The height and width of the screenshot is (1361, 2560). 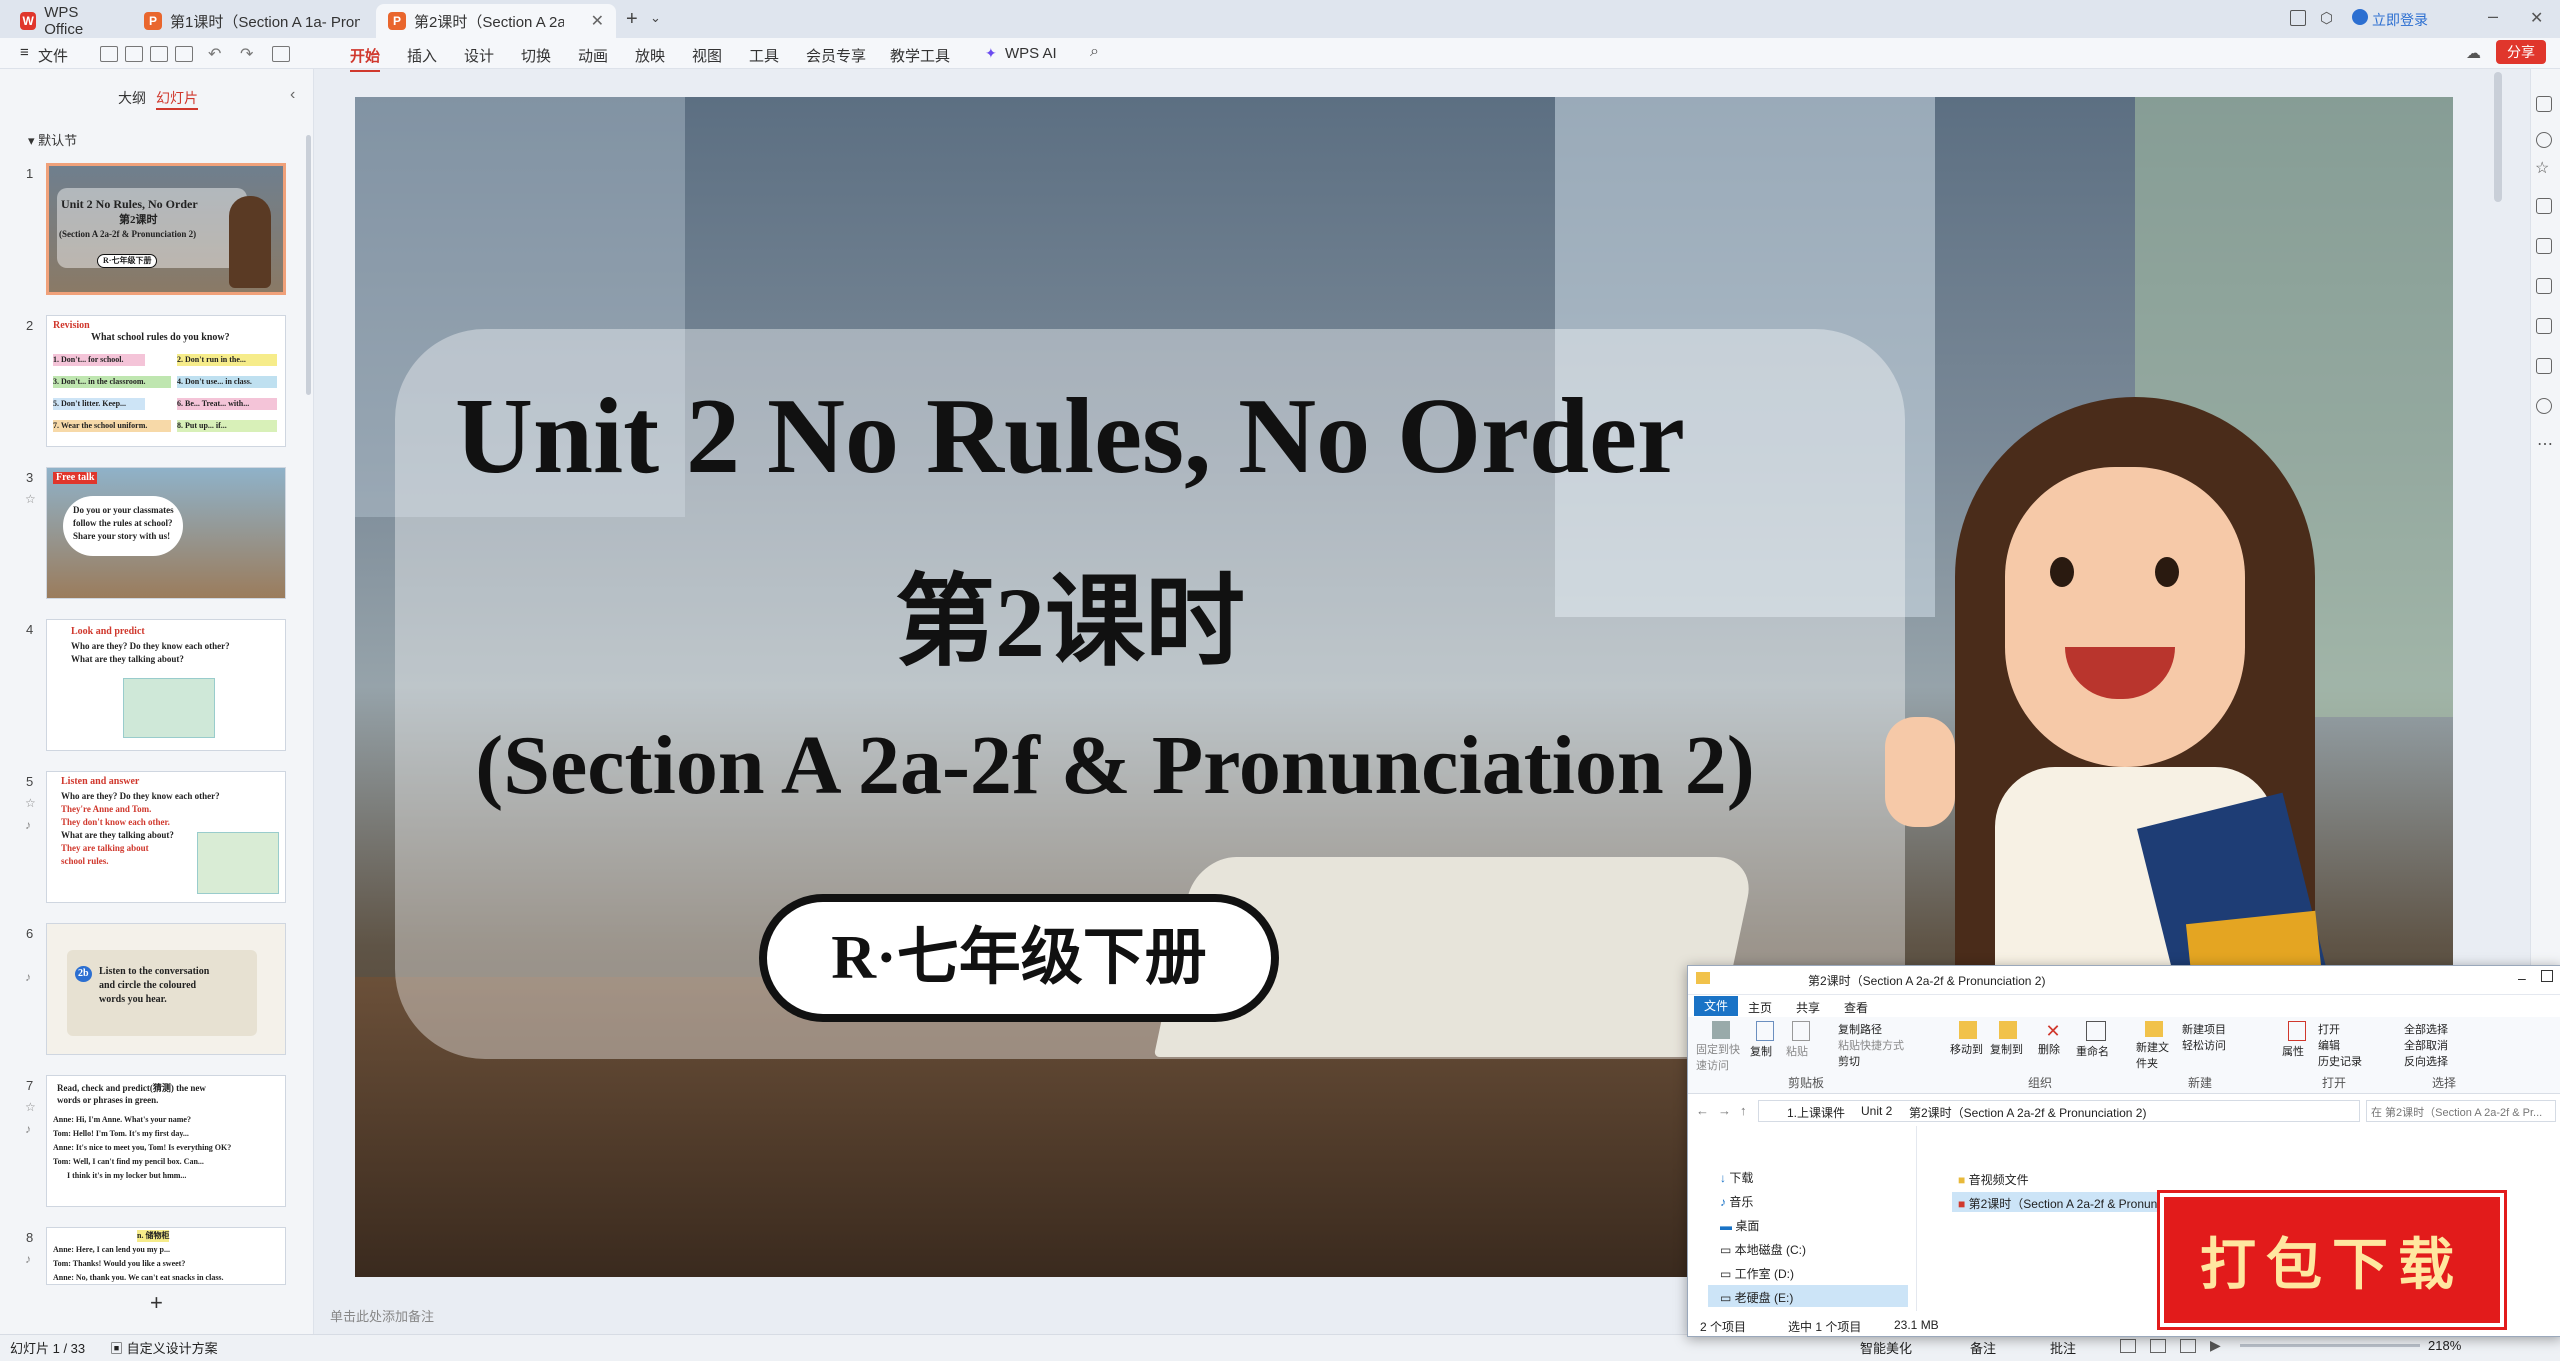 What do you see at coordinates (655, 18) in the screenshot?
I see `chevron-down-icon: ⌄` at bounding box center [655, 18].